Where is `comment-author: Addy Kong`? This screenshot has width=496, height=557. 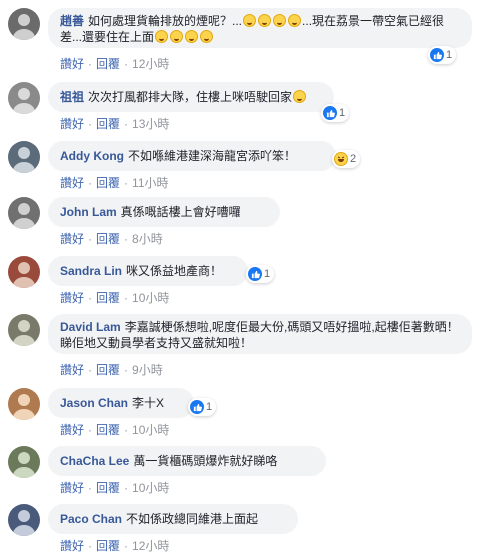 comment-author: Addy Kong is located at coordinates (92, 156).